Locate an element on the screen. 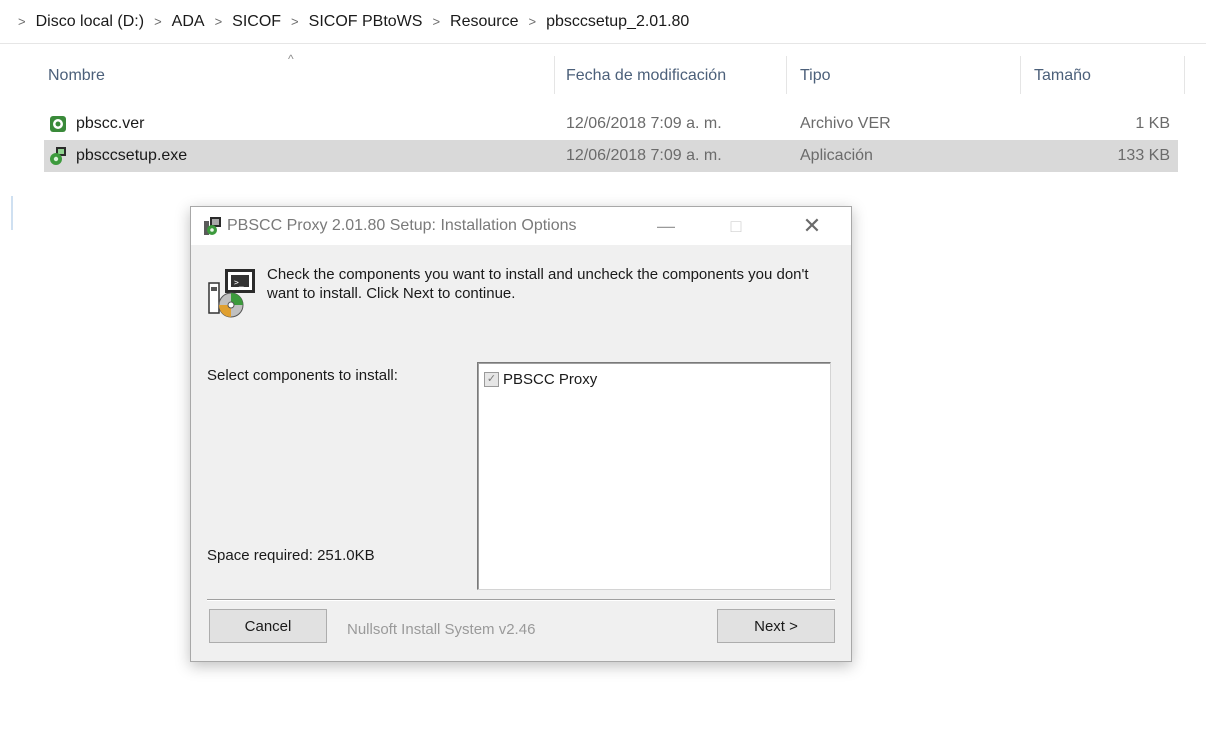 This screenshot has width=1206, height=729. components-tree: ✓ PBSCC Proxy is located at coordinates (654, 476).